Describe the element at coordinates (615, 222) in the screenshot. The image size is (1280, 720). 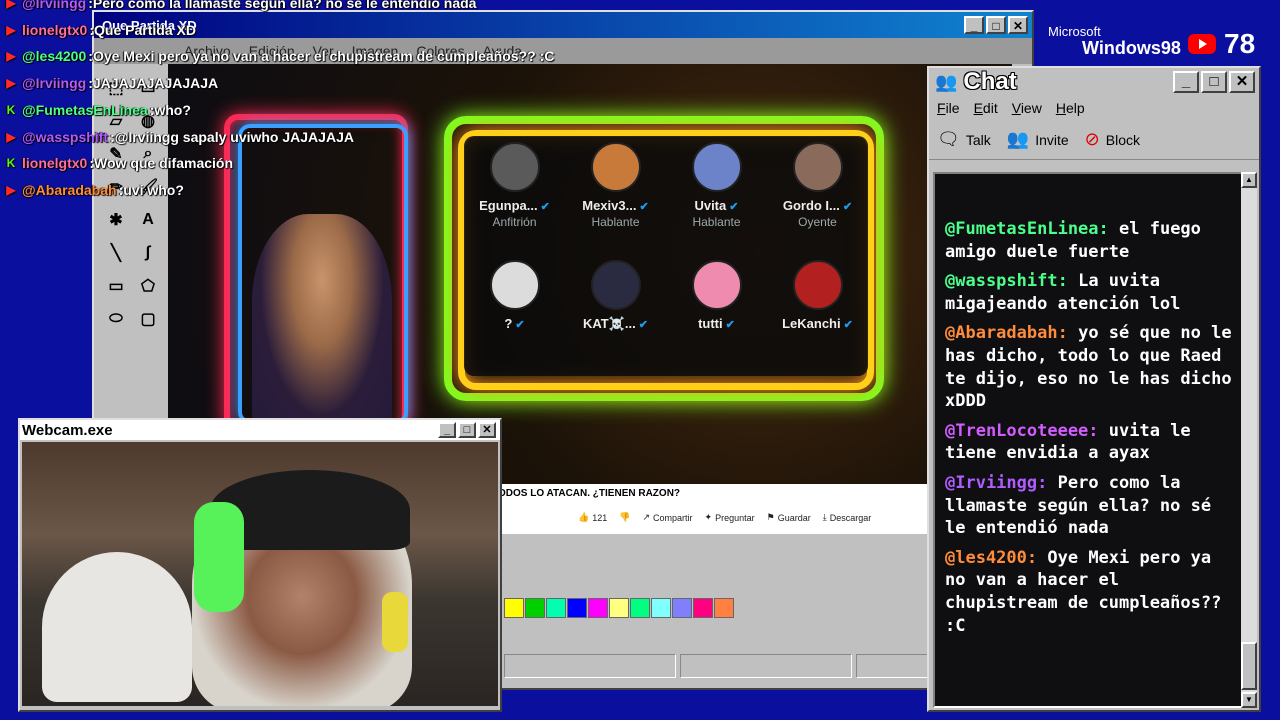
I see `participant-role: Hablante` at that location.